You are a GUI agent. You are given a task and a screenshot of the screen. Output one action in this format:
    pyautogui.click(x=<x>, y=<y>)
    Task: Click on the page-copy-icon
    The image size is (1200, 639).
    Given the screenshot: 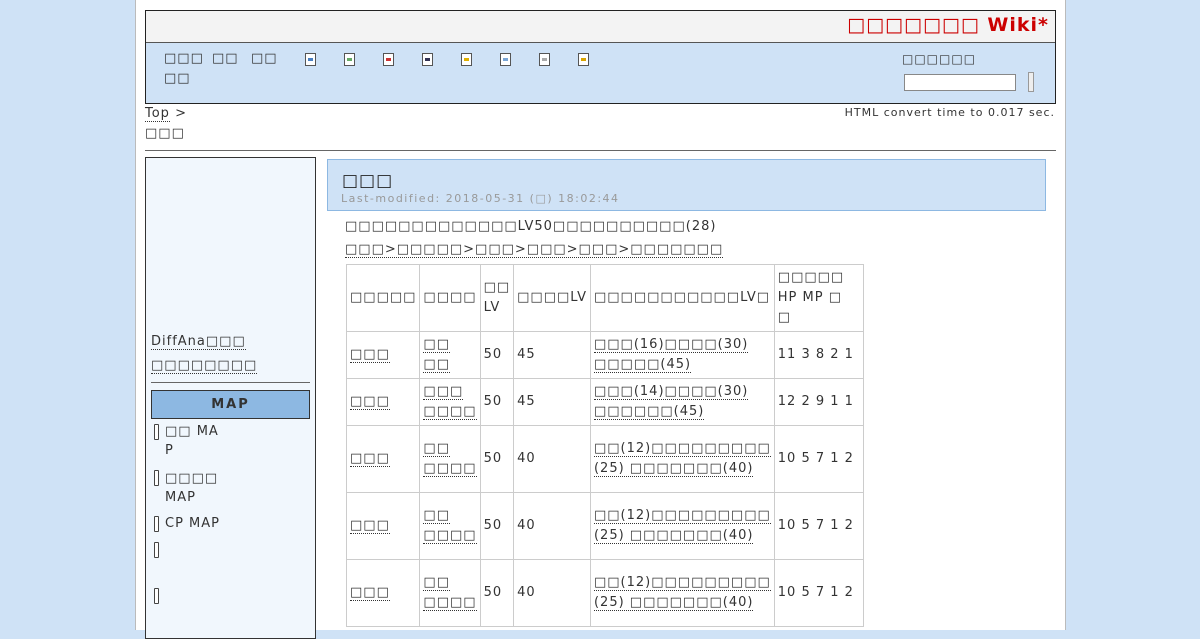 What is the action you would take?
    pyautogui.click(x=505, y=59)
    